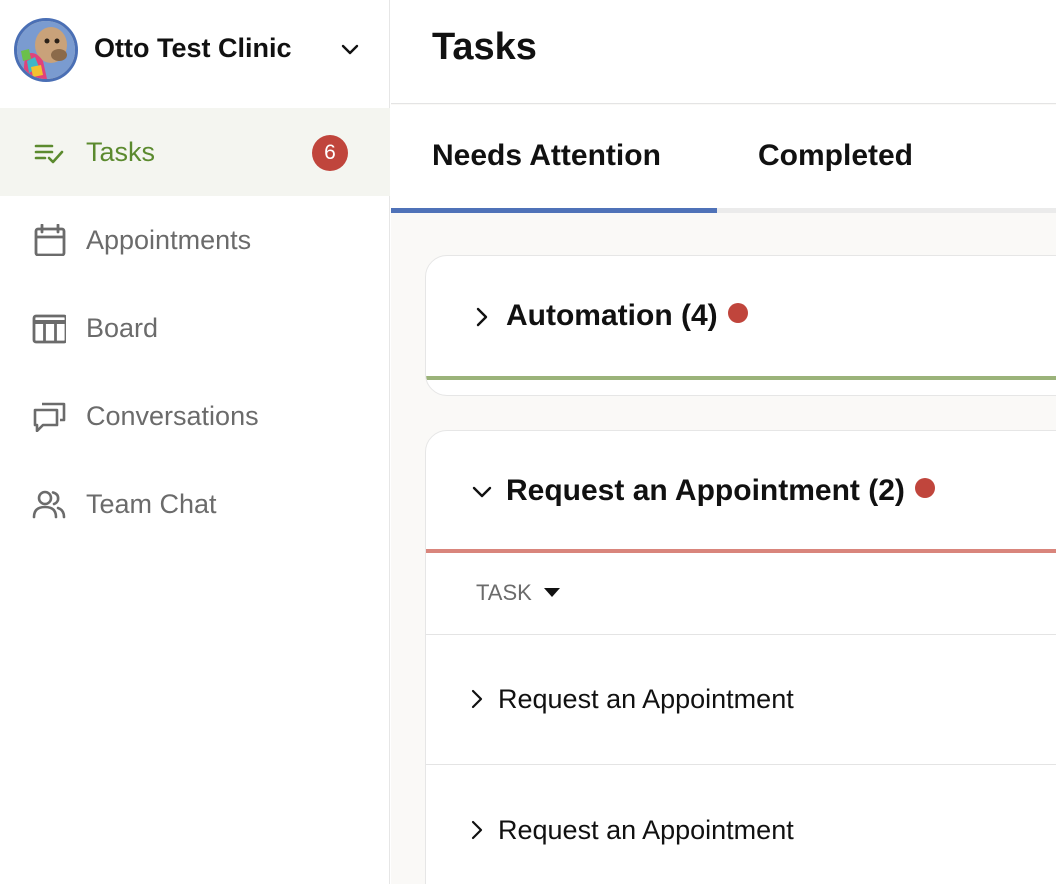 This screenshot has width=1056, height=884. I want to click on task-tabs: Needs Attention Completed, so click(723, 159).